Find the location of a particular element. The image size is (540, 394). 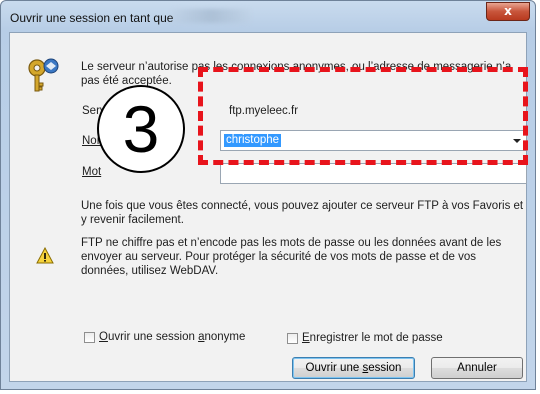

save-password-box is located at coordinates (292, 338).